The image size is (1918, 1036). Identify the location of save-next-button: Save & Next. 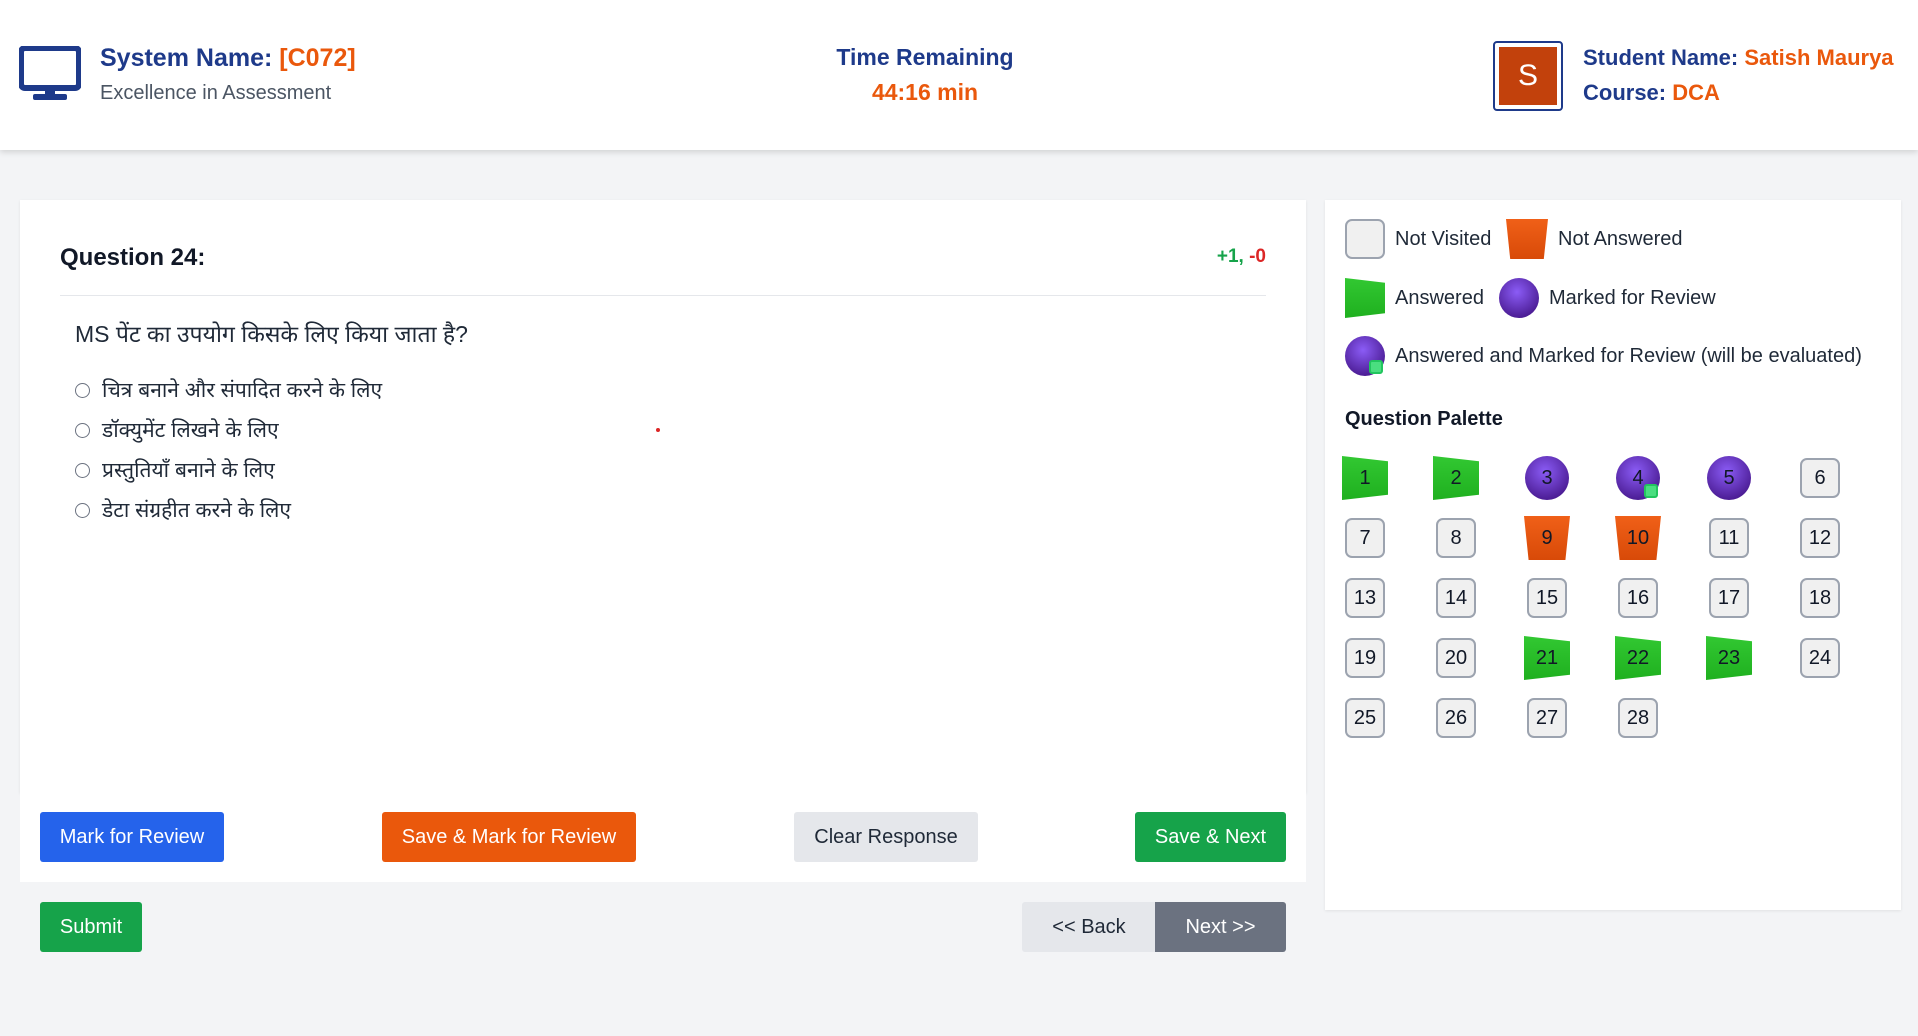
(1210, 837).